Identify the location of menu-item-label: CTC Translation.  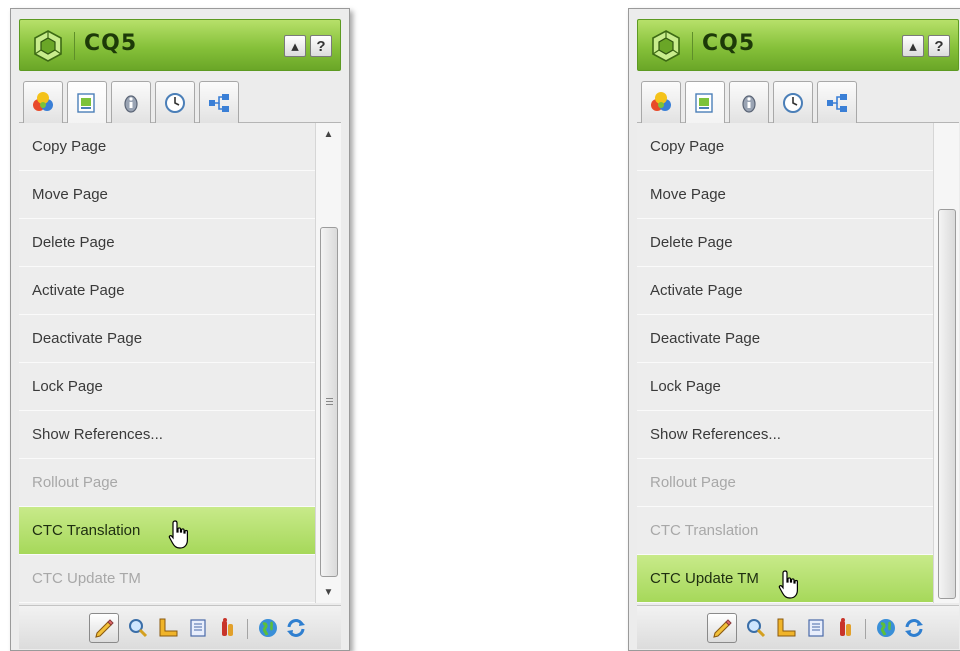
(86, 530).